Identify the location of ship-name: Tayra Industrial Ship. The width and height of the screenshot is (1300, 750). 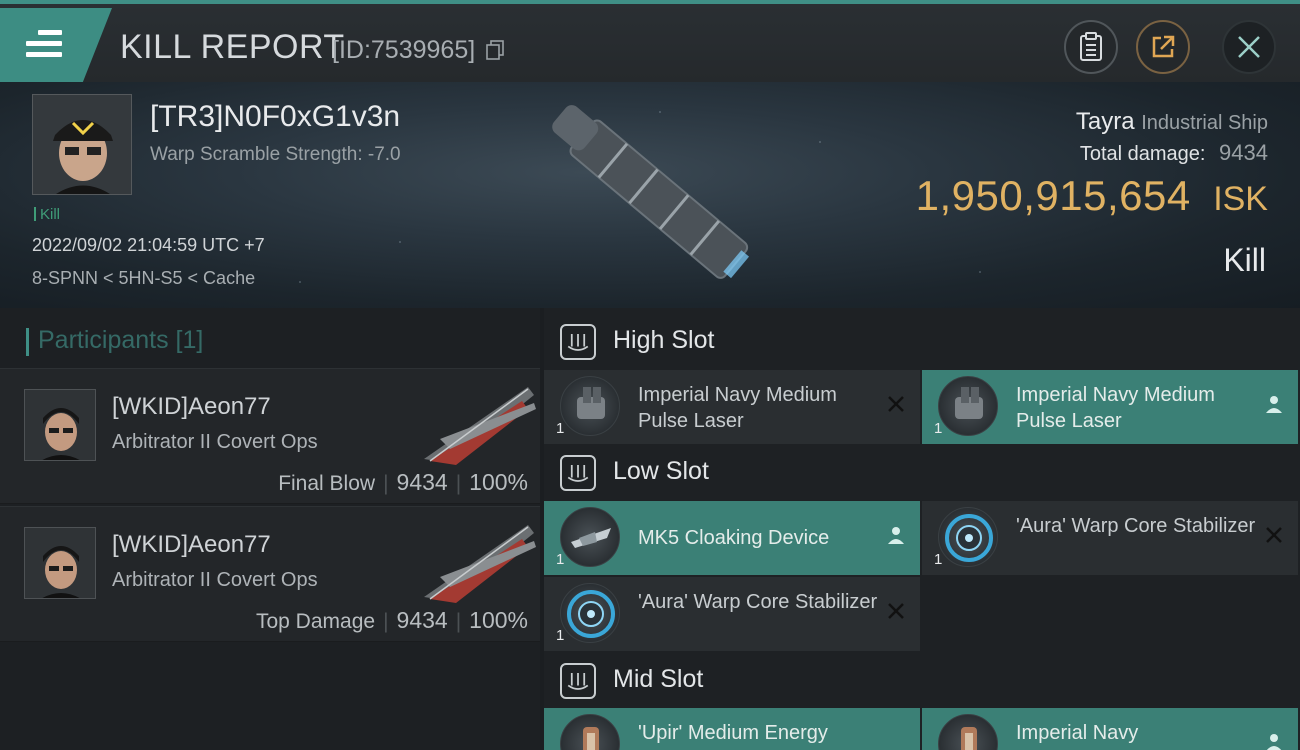
(1172, 122).